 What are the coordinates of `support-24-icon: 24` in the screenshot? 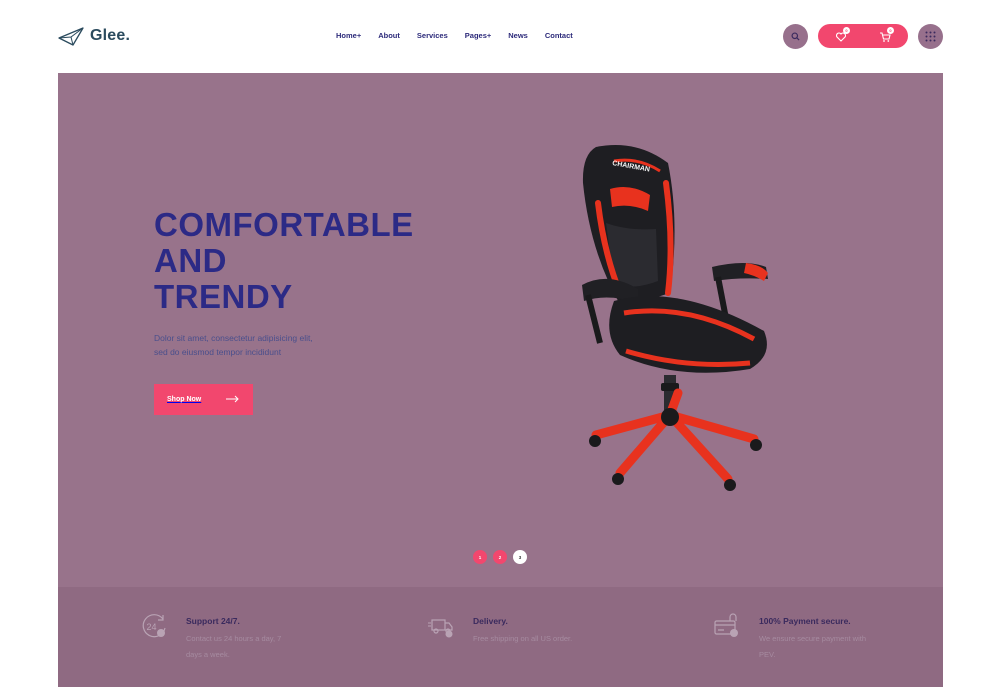 It's located at (154, 626).